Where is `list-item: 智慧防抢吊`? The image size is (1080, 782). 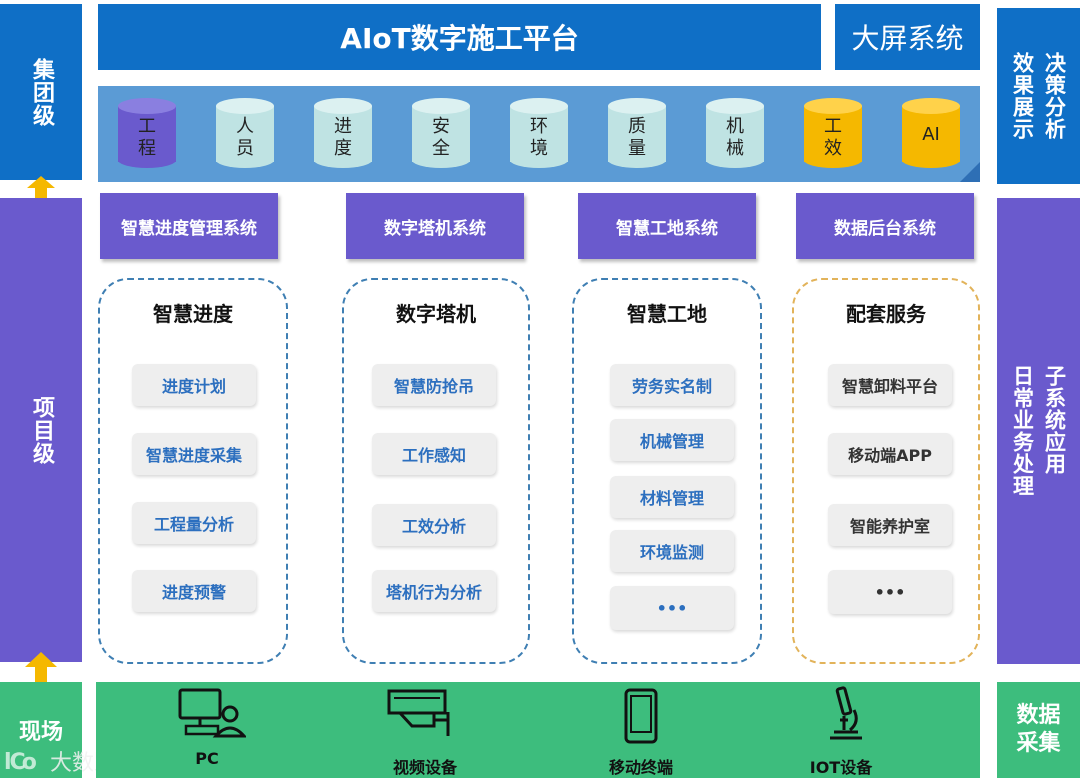
list-item: 智慧防抢吊 is located at coordinates (434, 385).